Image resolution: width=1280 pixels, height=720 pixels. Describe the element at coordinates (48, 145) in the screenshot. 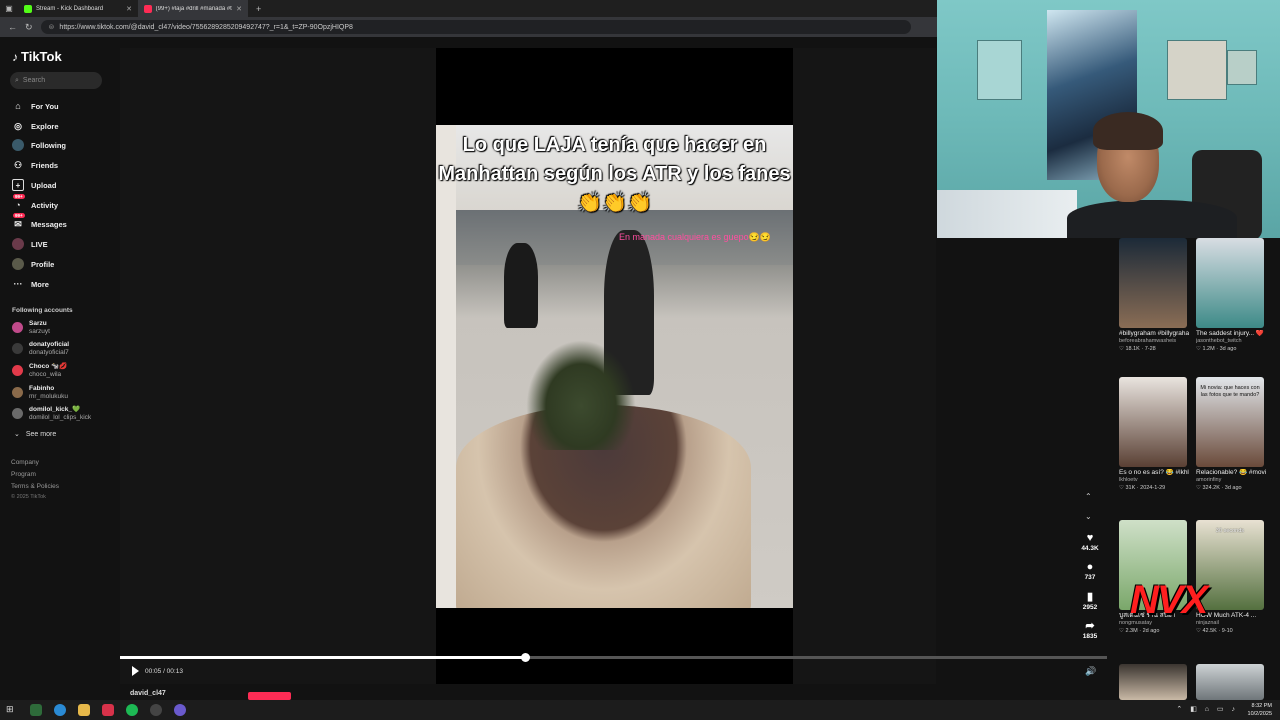

I see `nav-label: Following` at that location.